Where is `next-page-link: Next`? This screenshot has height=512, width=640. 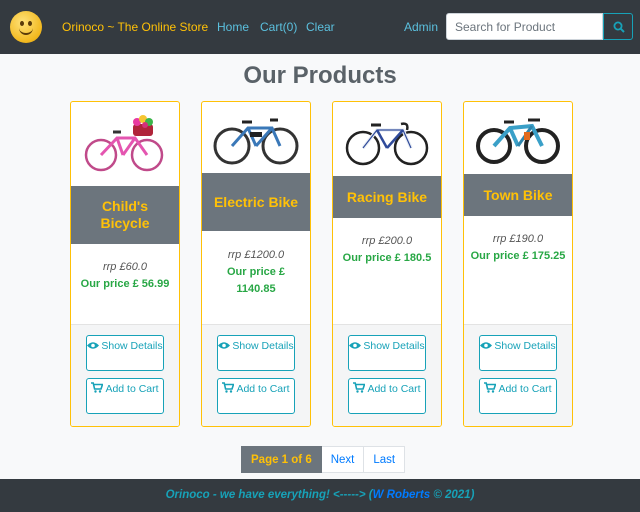
next-page-link: Next is located at coordinates (343, 459).